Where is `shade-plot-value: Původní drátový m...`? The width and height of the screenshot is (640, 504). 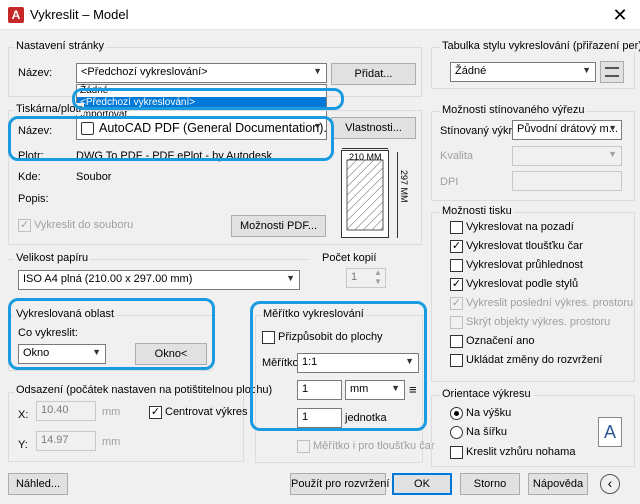
shade-plot-value: Původní drátový m... is located at coordinates (567, 129).